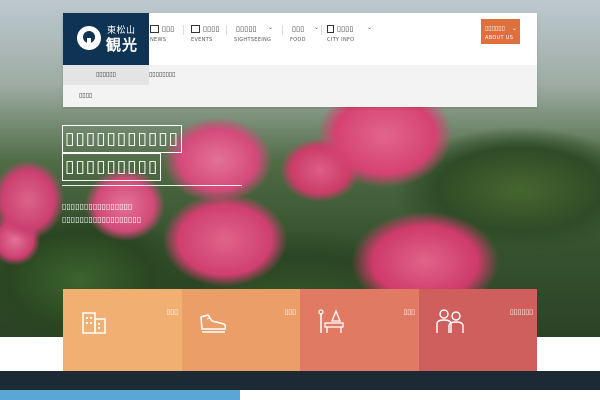  I want to click on hero-divider, so click(152, 185).